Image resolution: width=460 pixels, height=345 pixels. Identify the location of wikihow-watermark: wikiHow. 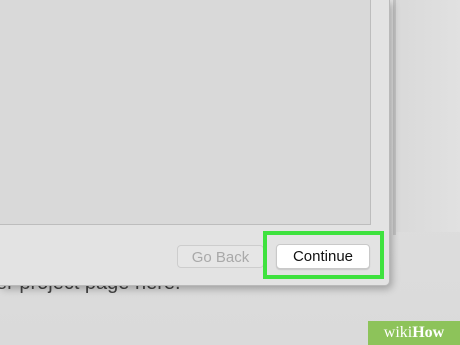
(414, 333).